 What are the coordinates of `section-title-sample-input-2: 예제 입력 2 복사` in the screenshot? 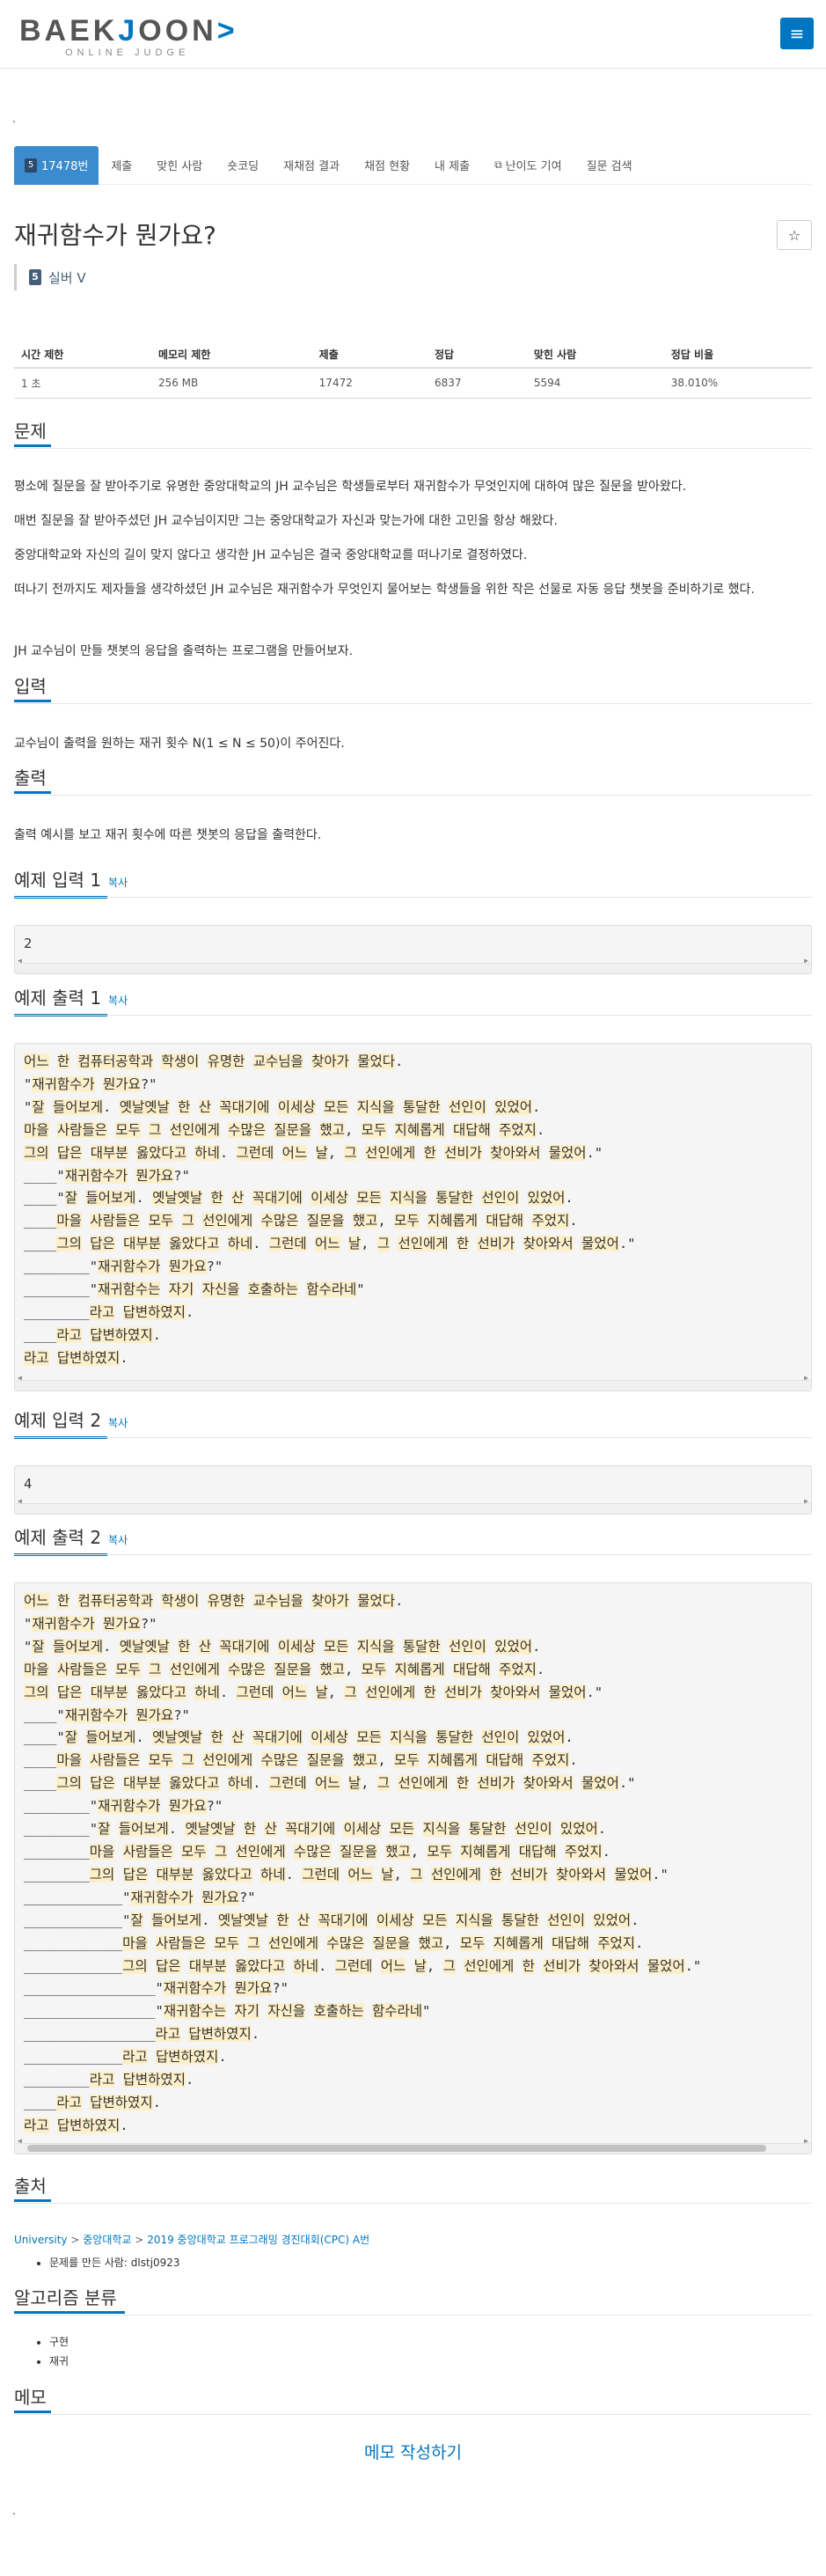 It's located at (71, 1423).